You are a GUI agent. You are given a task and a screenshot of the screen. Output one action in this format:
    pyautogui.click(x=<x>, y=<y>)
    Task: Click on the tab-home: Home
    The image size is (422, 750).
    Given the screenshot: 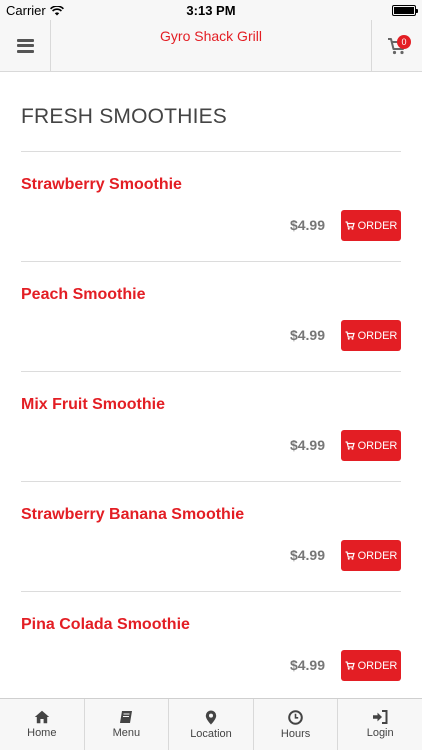 What is the action you would take?
    pyautogui.click(x=42, y=724)
    